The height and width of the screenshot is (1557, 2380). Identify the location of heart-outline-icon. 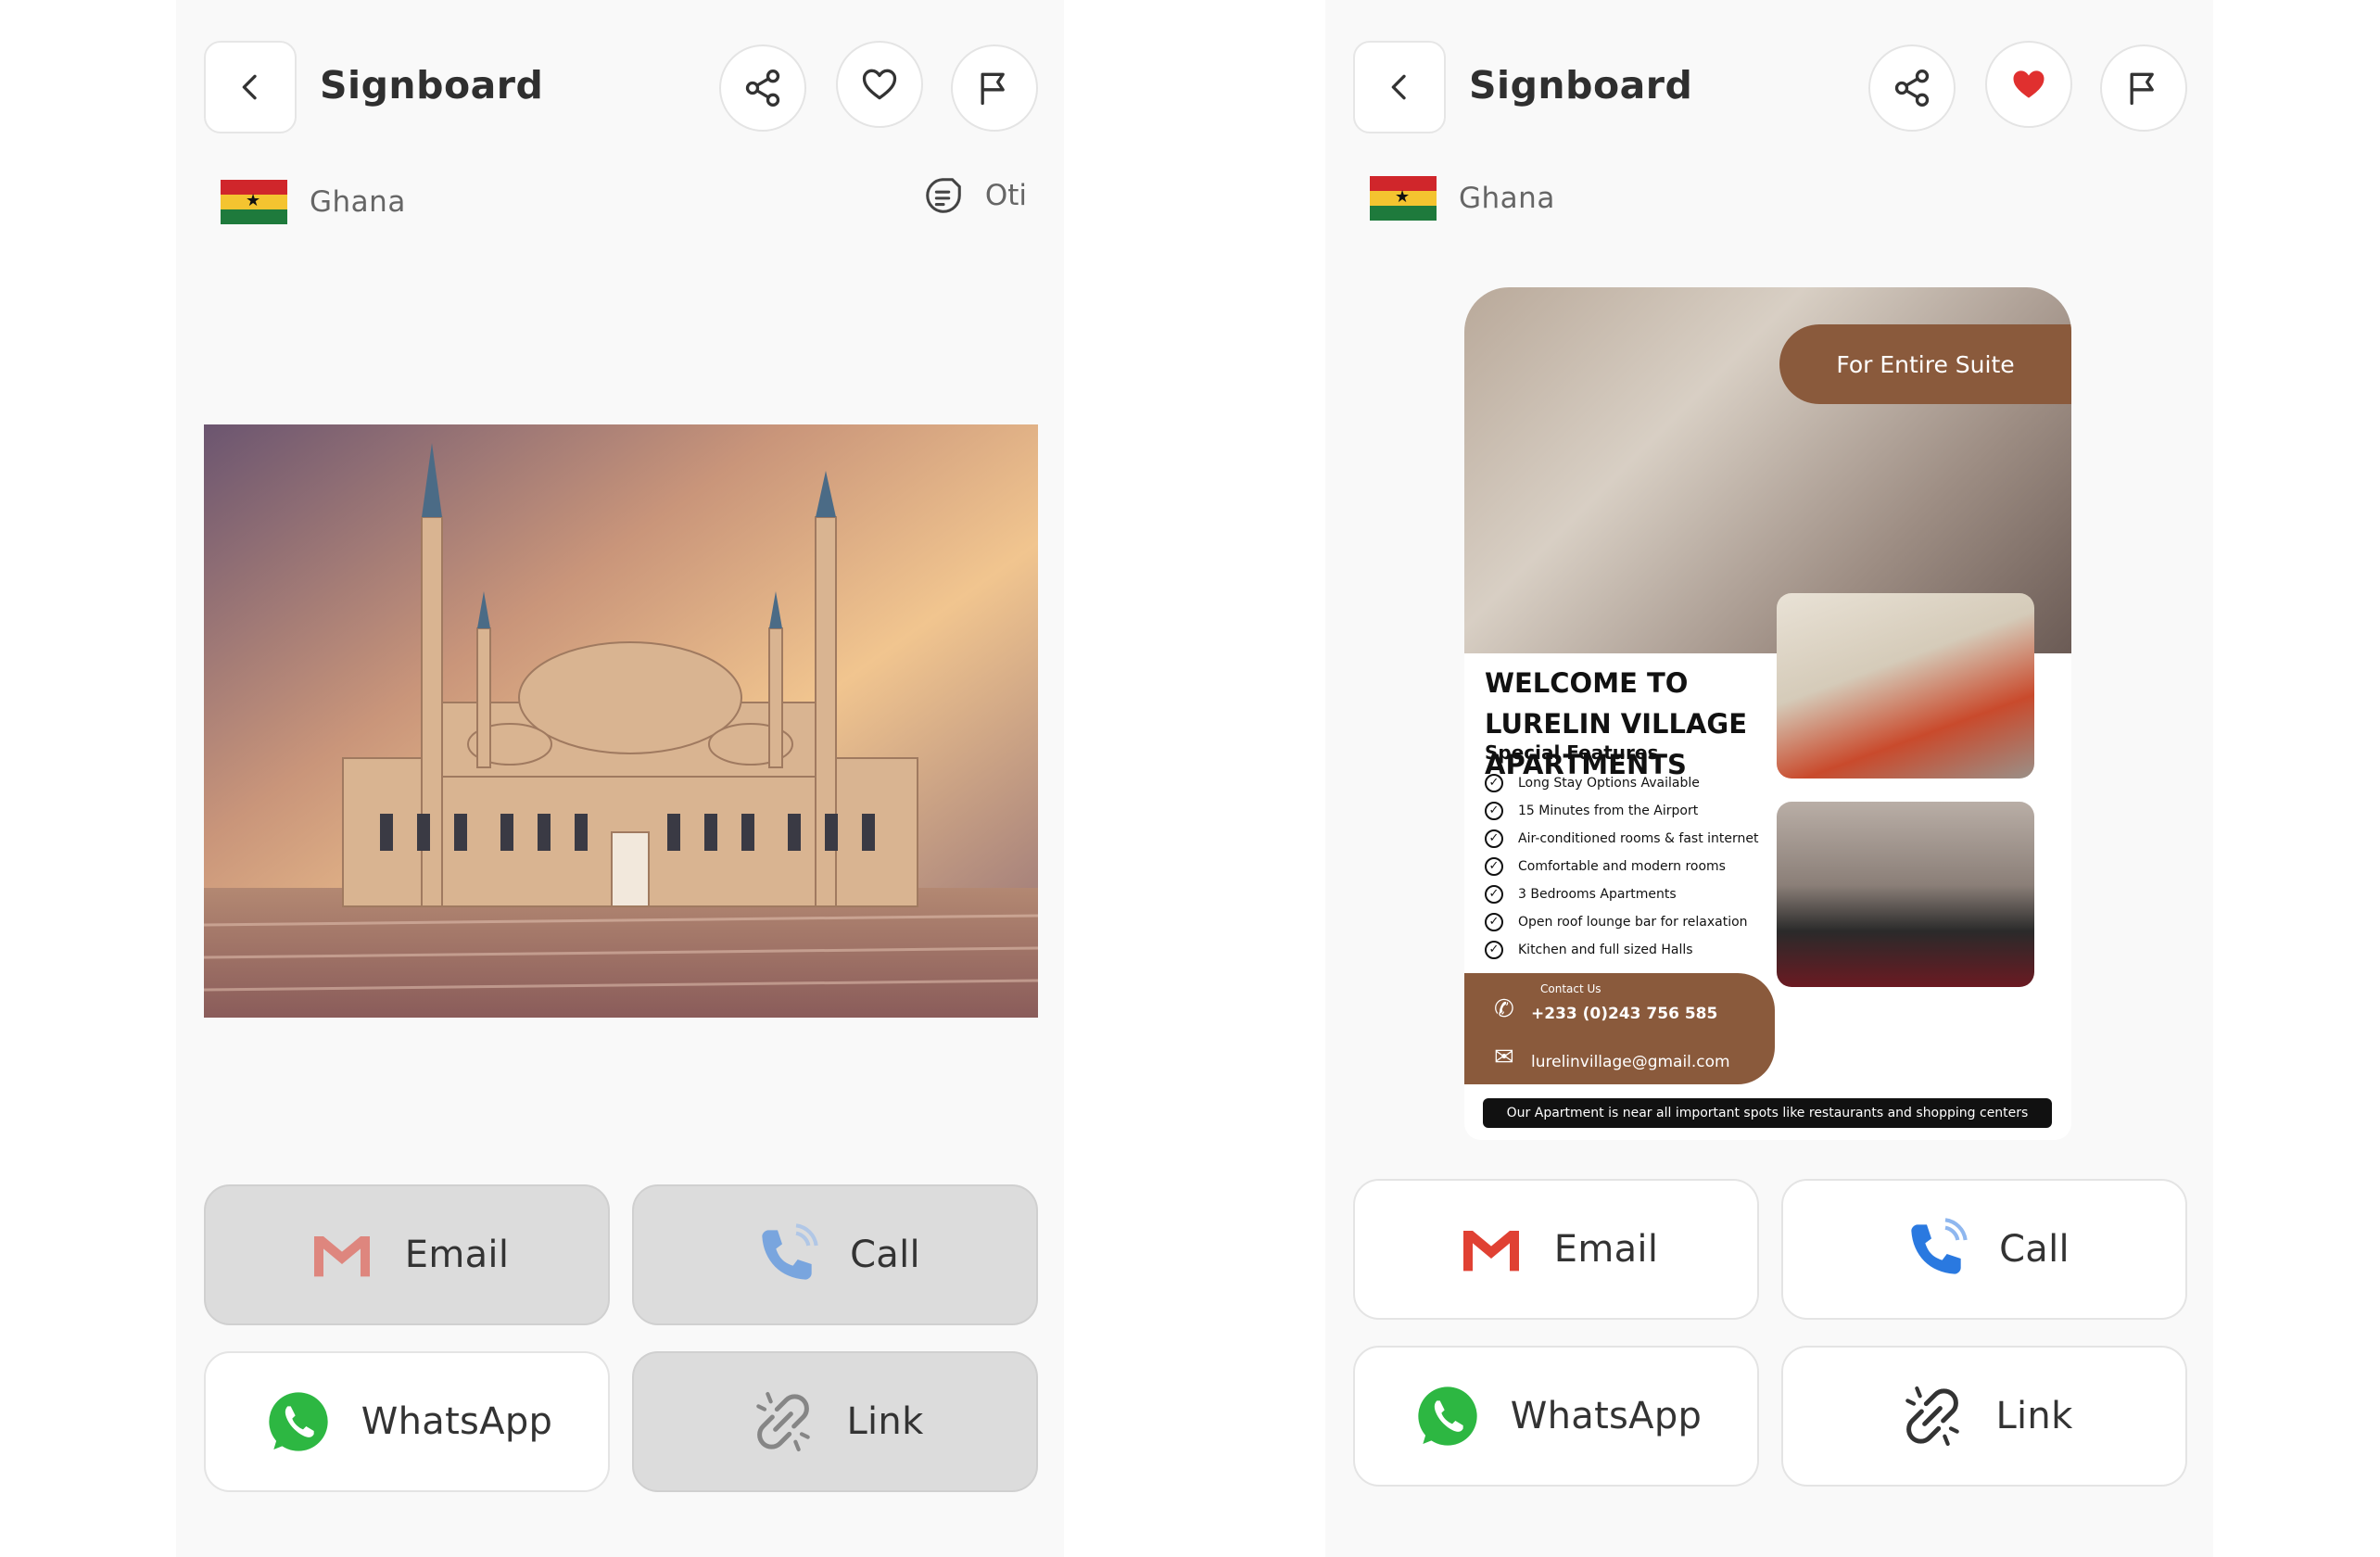
(879, 85).